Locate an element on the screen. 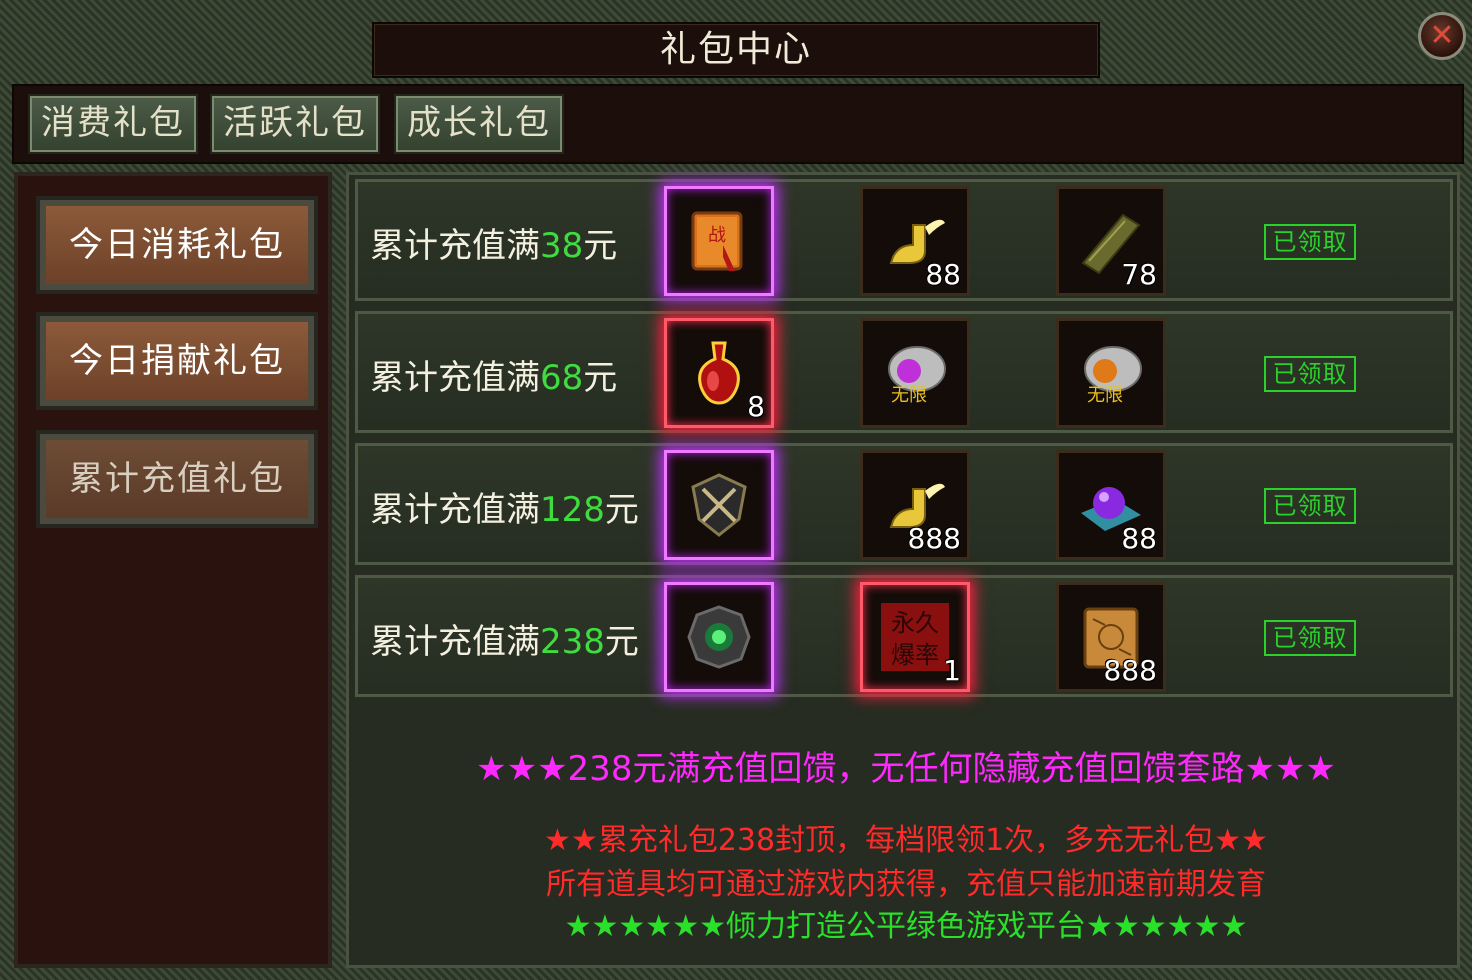  reward-slot: 战 is located at coordinates (719, 241).